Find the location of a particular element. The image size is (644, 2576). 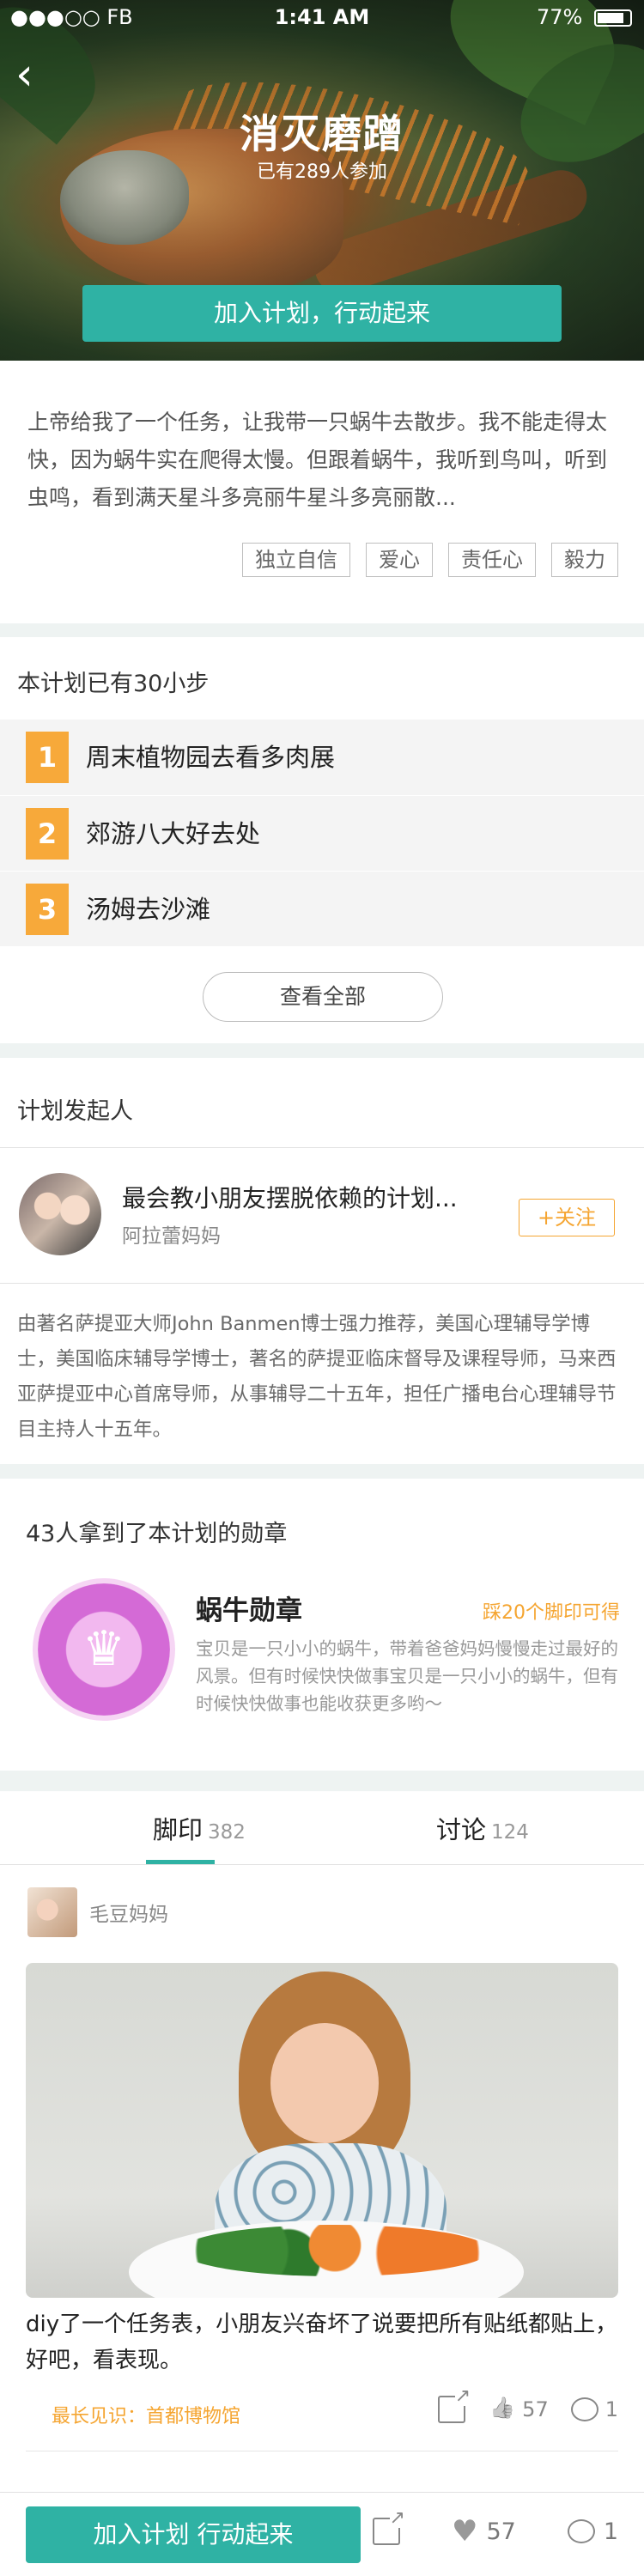

battery-status: 77% is located at coordinates (585, 17).